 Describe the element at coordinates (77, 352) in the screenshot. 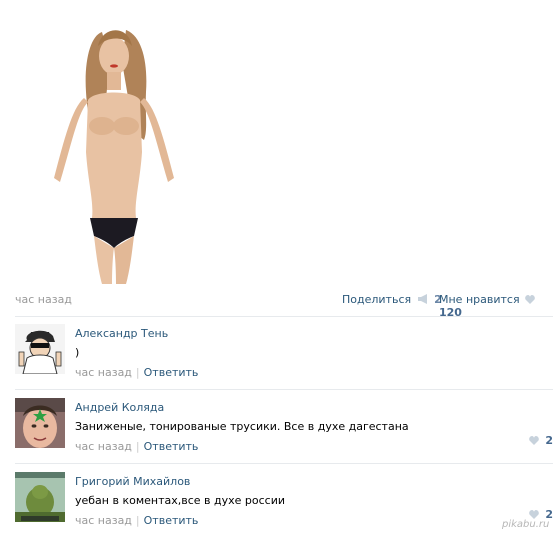

I see `comment-text: )` at that location.